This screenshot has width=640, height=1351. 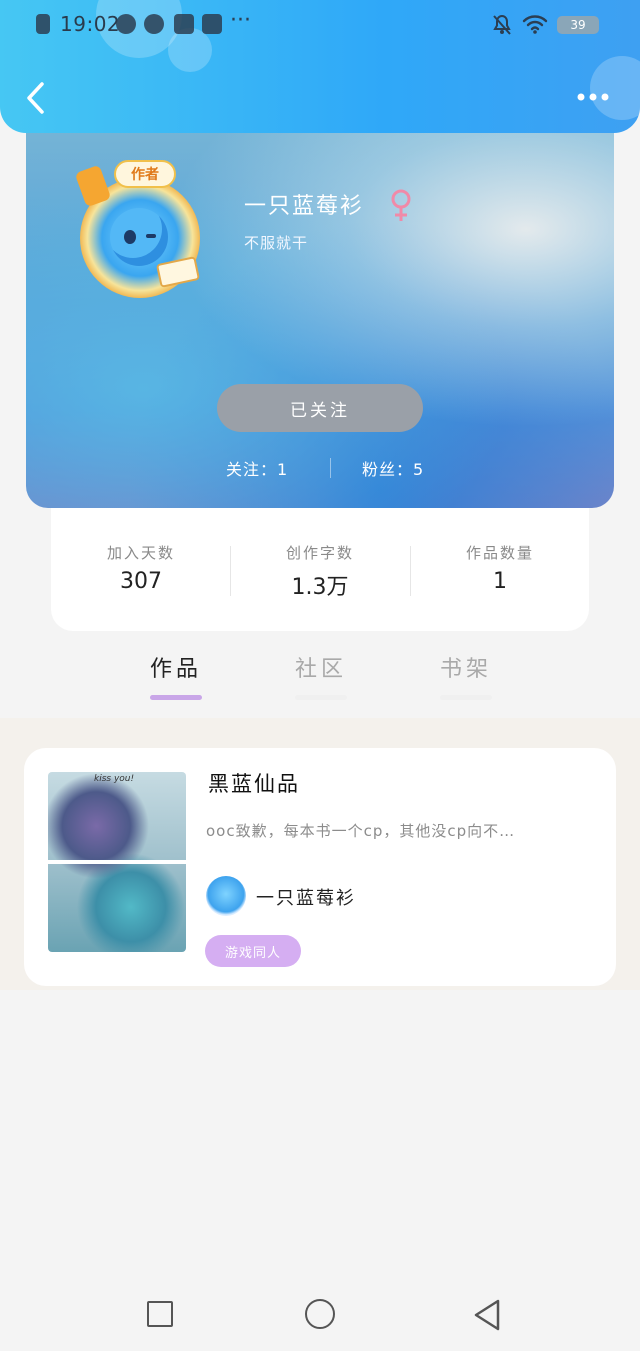 What do you see at coordinates (117, 862) in the screenshot?
I see `book-cover: kiss you!` at bounding box center [117, 862].